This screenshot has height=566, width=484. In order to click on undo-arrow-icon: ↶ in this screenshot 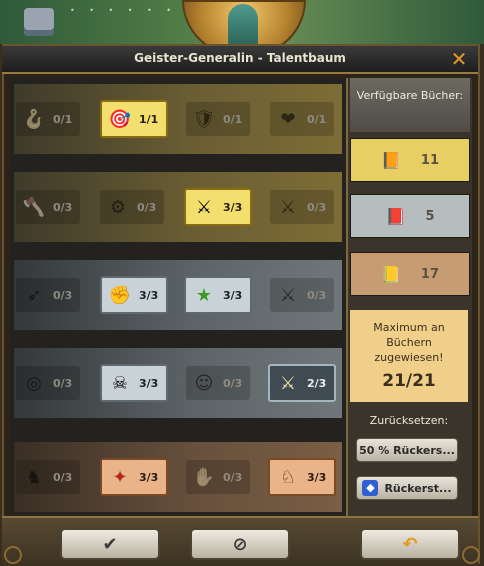, I will do `click(410, 544)`.